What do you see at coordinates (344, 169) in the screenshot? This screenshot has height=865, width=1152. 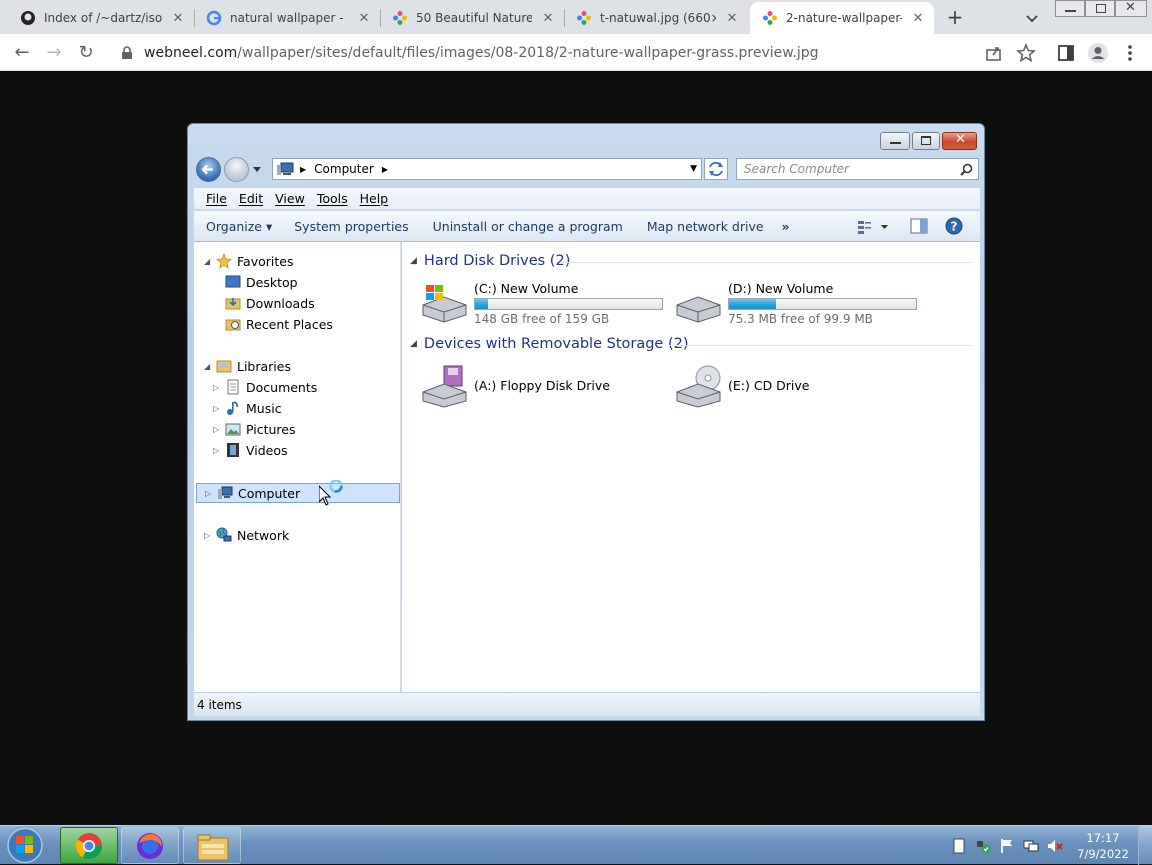 I see `breadcrumb-computer: Computer` at bounding box center [344, 169].